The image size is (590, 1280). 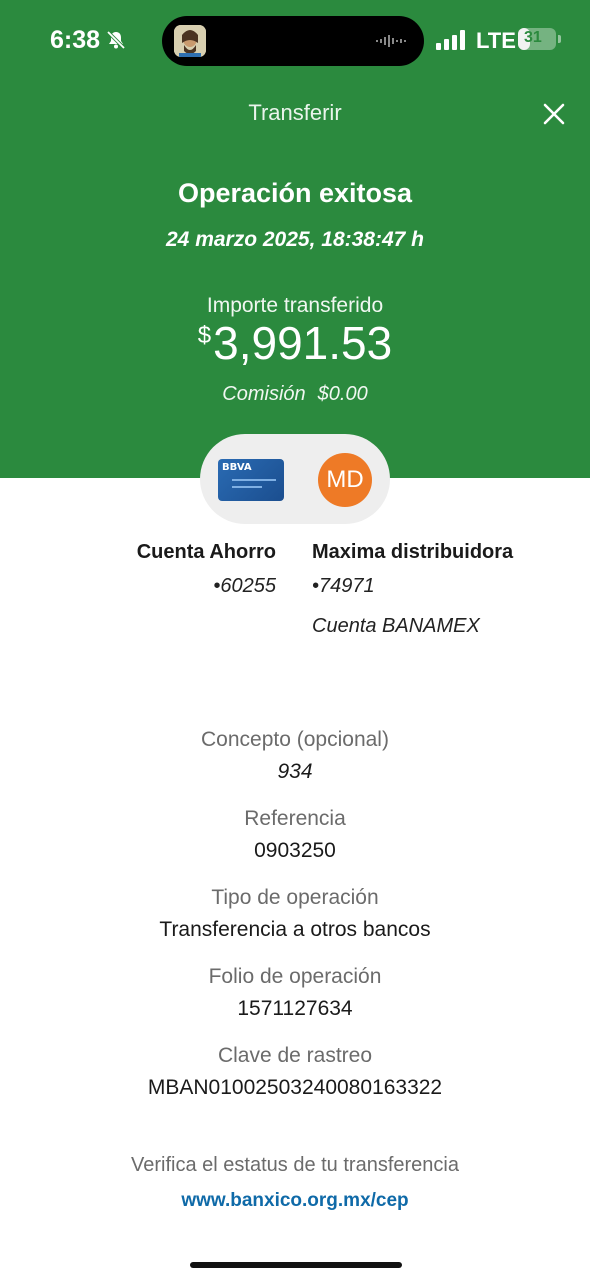 What do you see at coordinates (295, 479) in the screenshot?
I see `transfer-parties-pill: BBVA MD` at bounding box center [295, 479].